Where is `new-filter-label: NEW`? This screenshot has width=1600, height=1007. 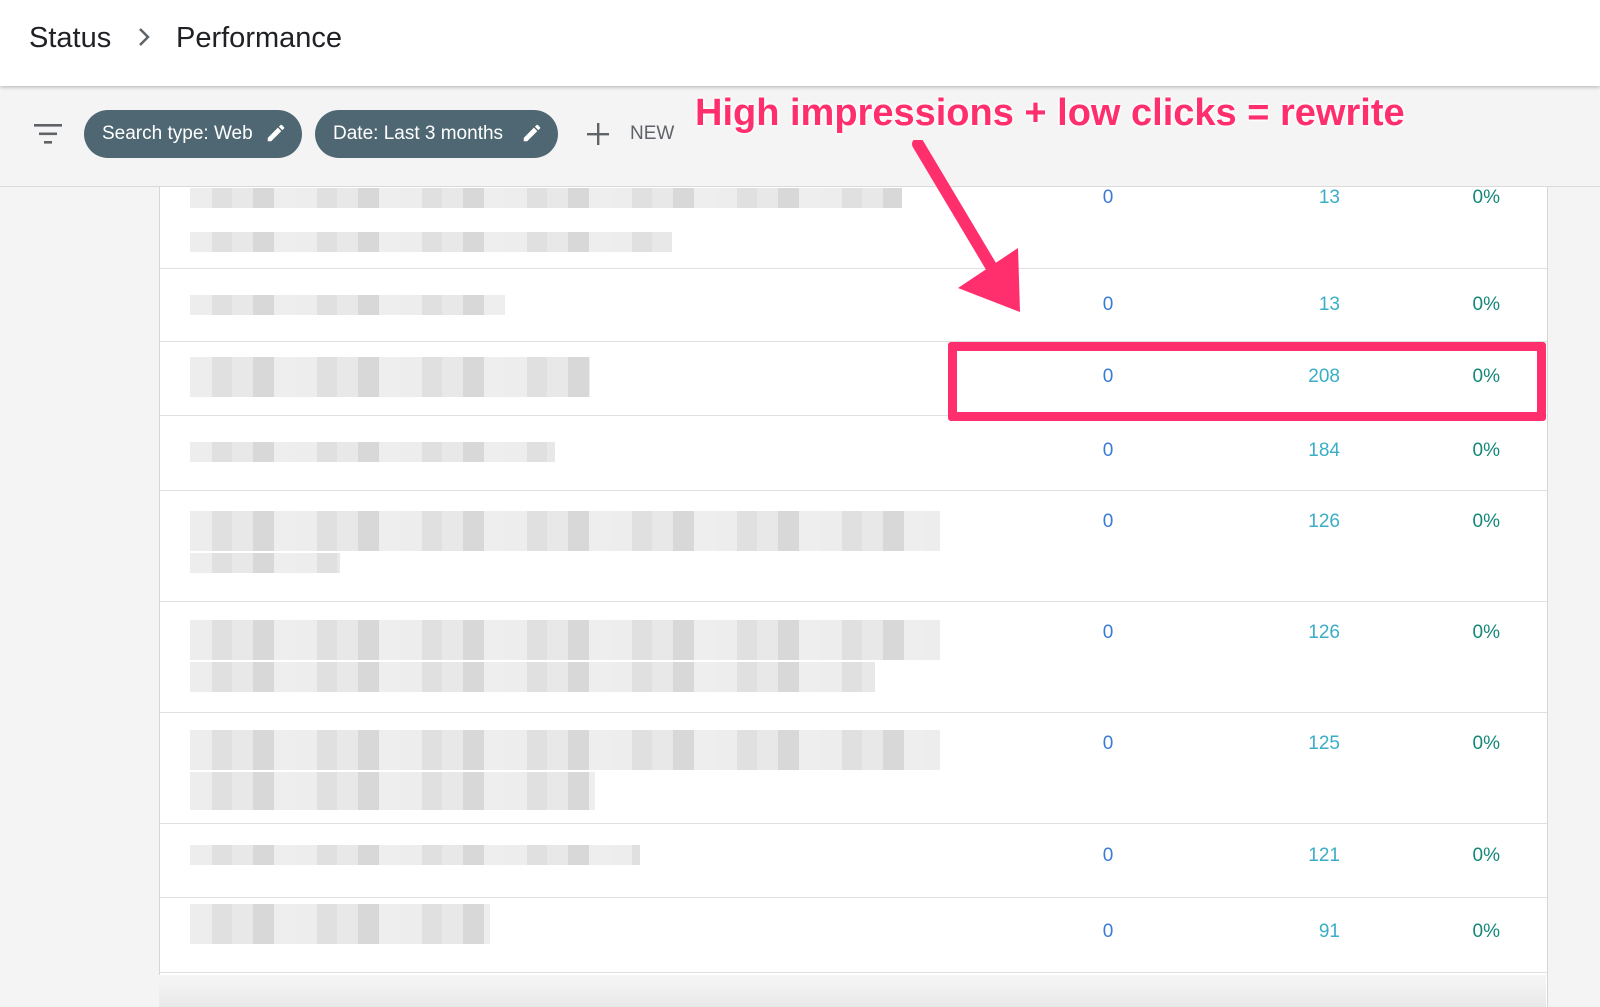 new-filter-label: NEW is located at coordinates (652, 133).